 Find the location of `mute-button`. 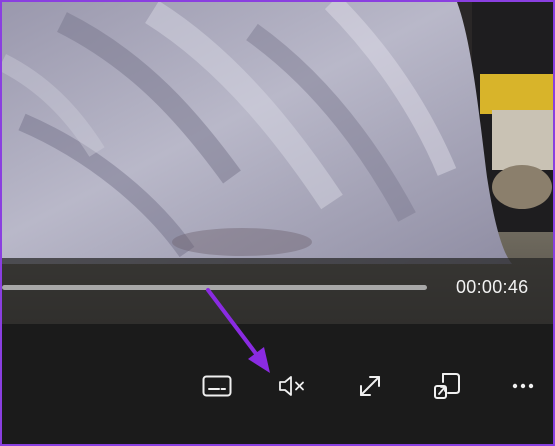

mute-button is located at coordinates (292, 386).